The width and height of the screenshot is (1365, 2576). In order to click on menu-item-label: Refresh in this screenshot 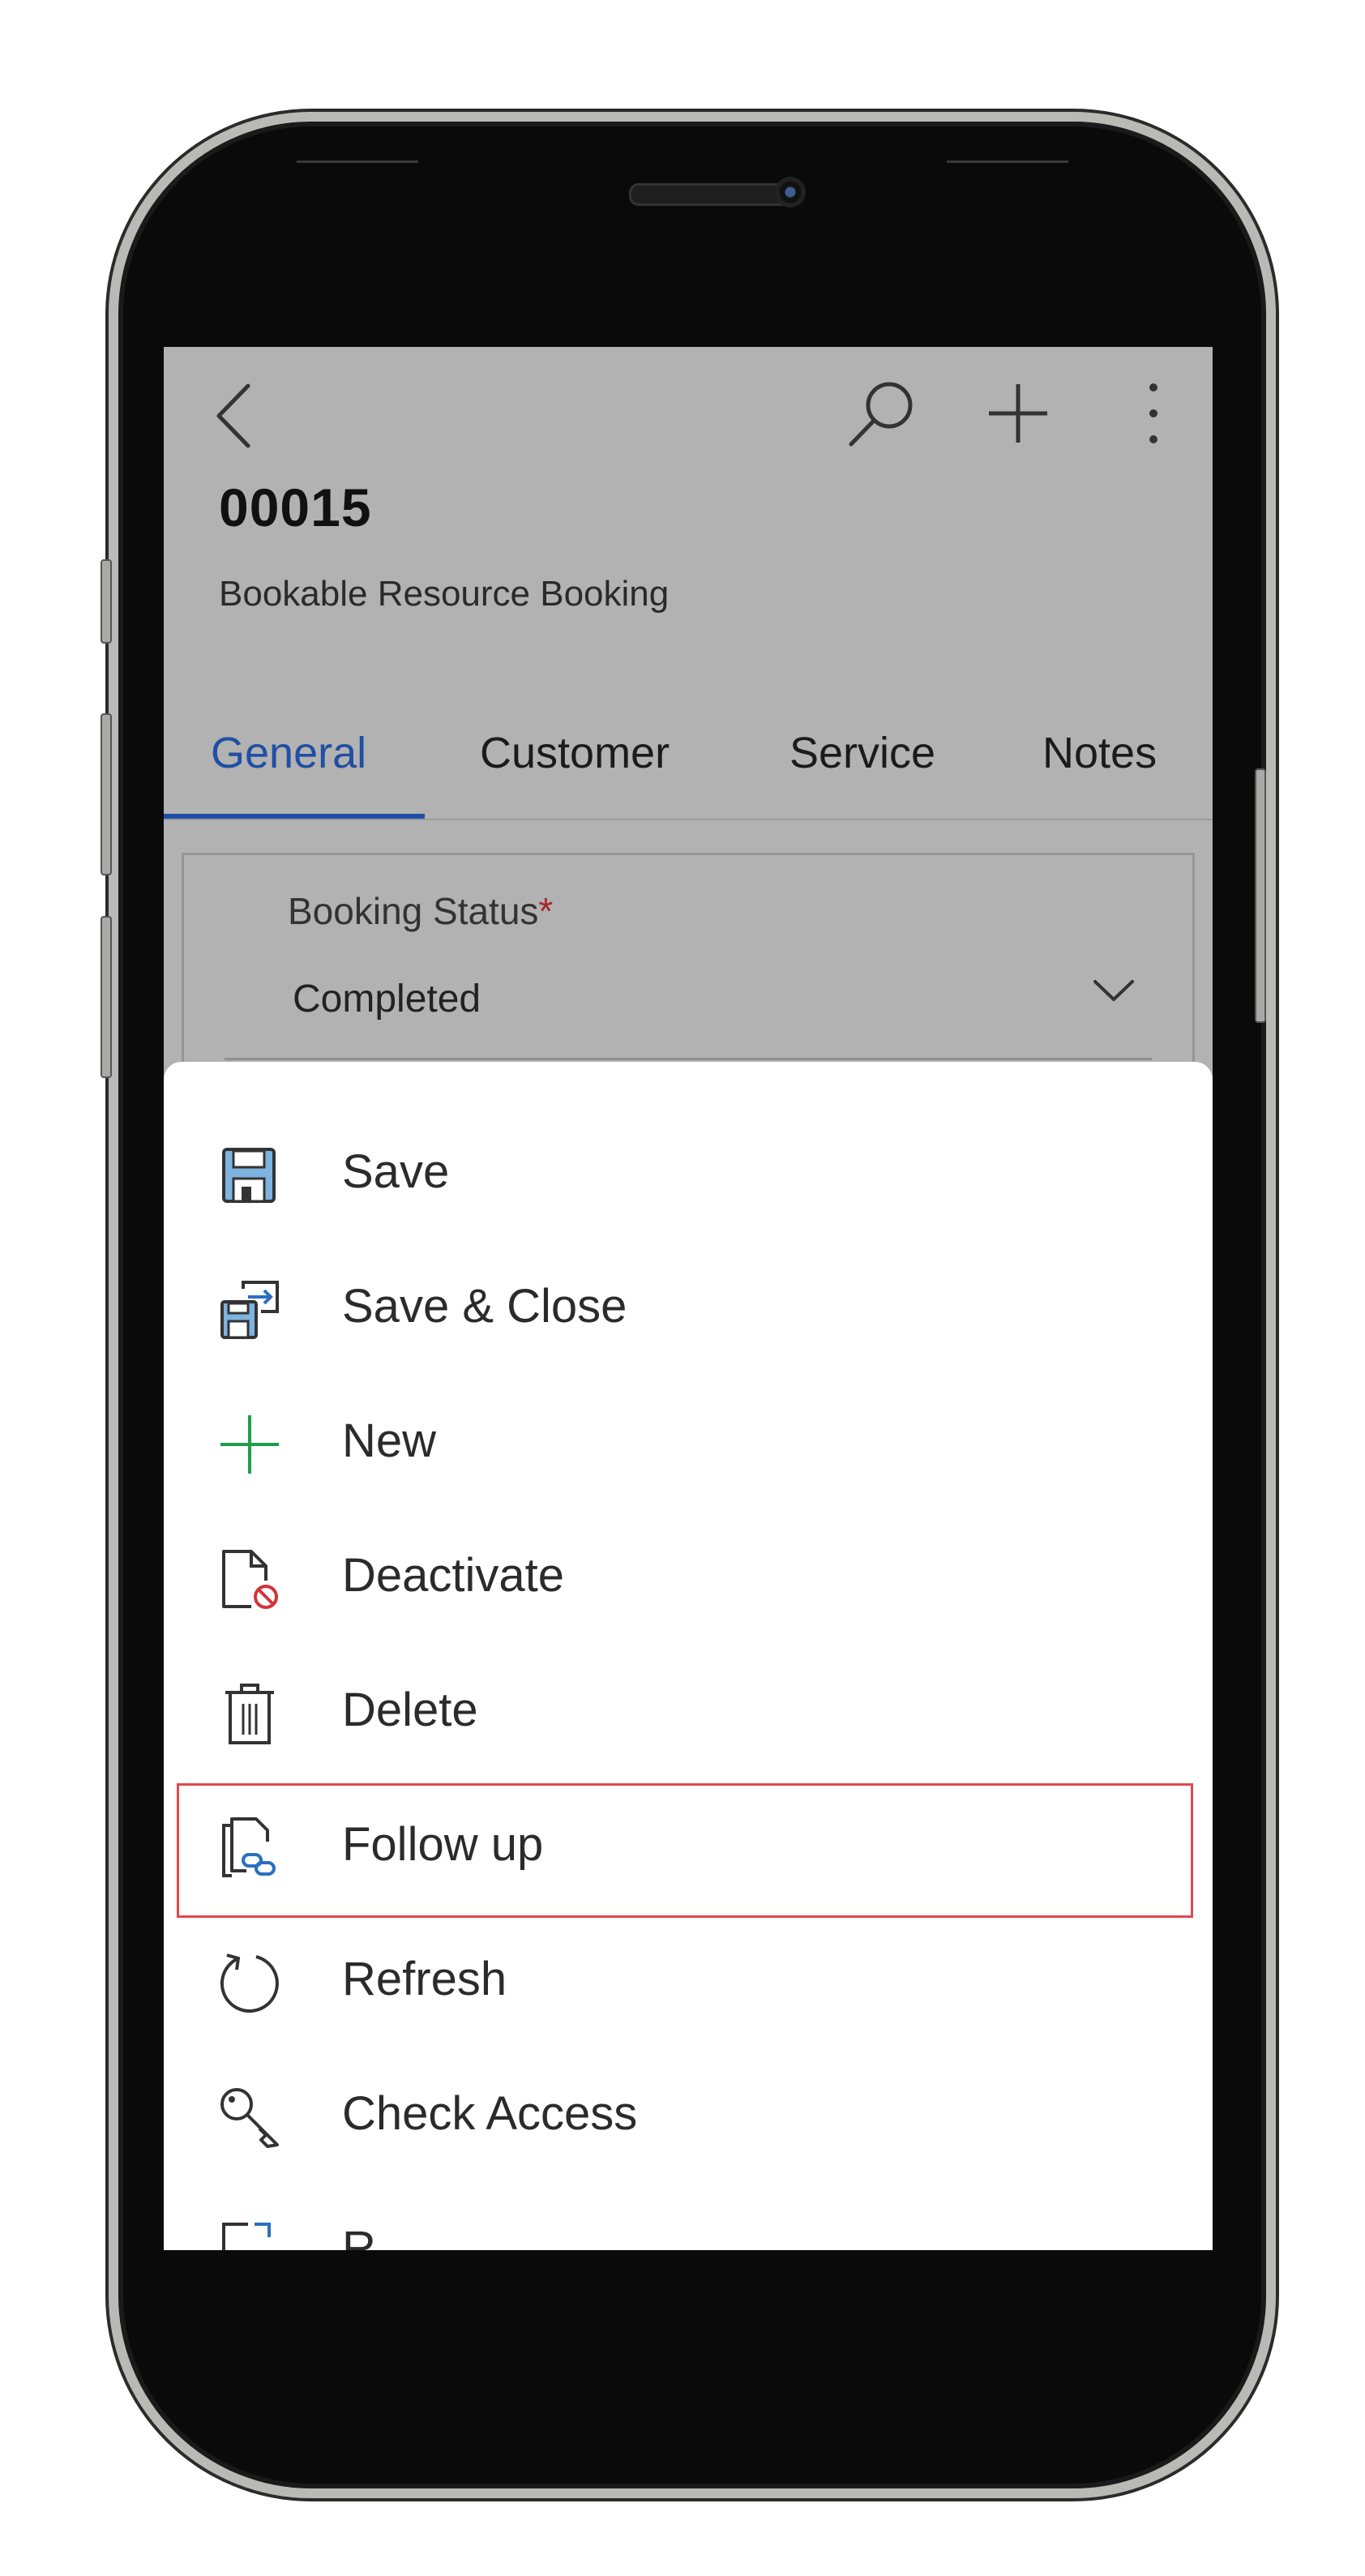, I will do `click(425, 1979)`.